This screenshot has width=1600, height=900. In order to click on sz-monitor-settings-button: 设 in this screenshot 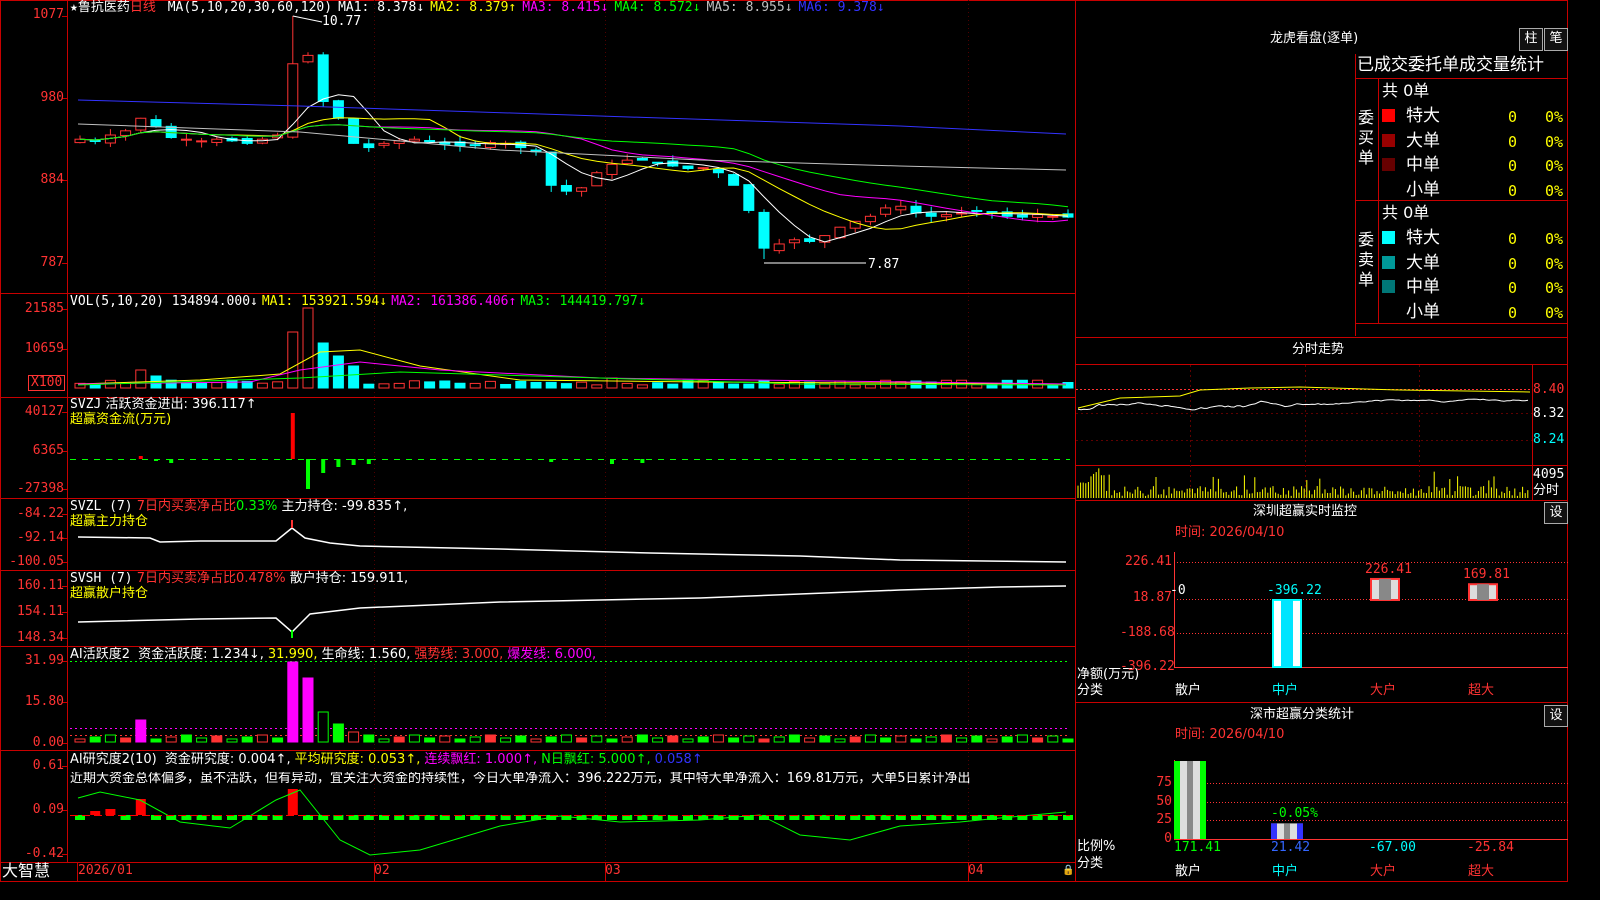, I will do `click(1556, 513)`.